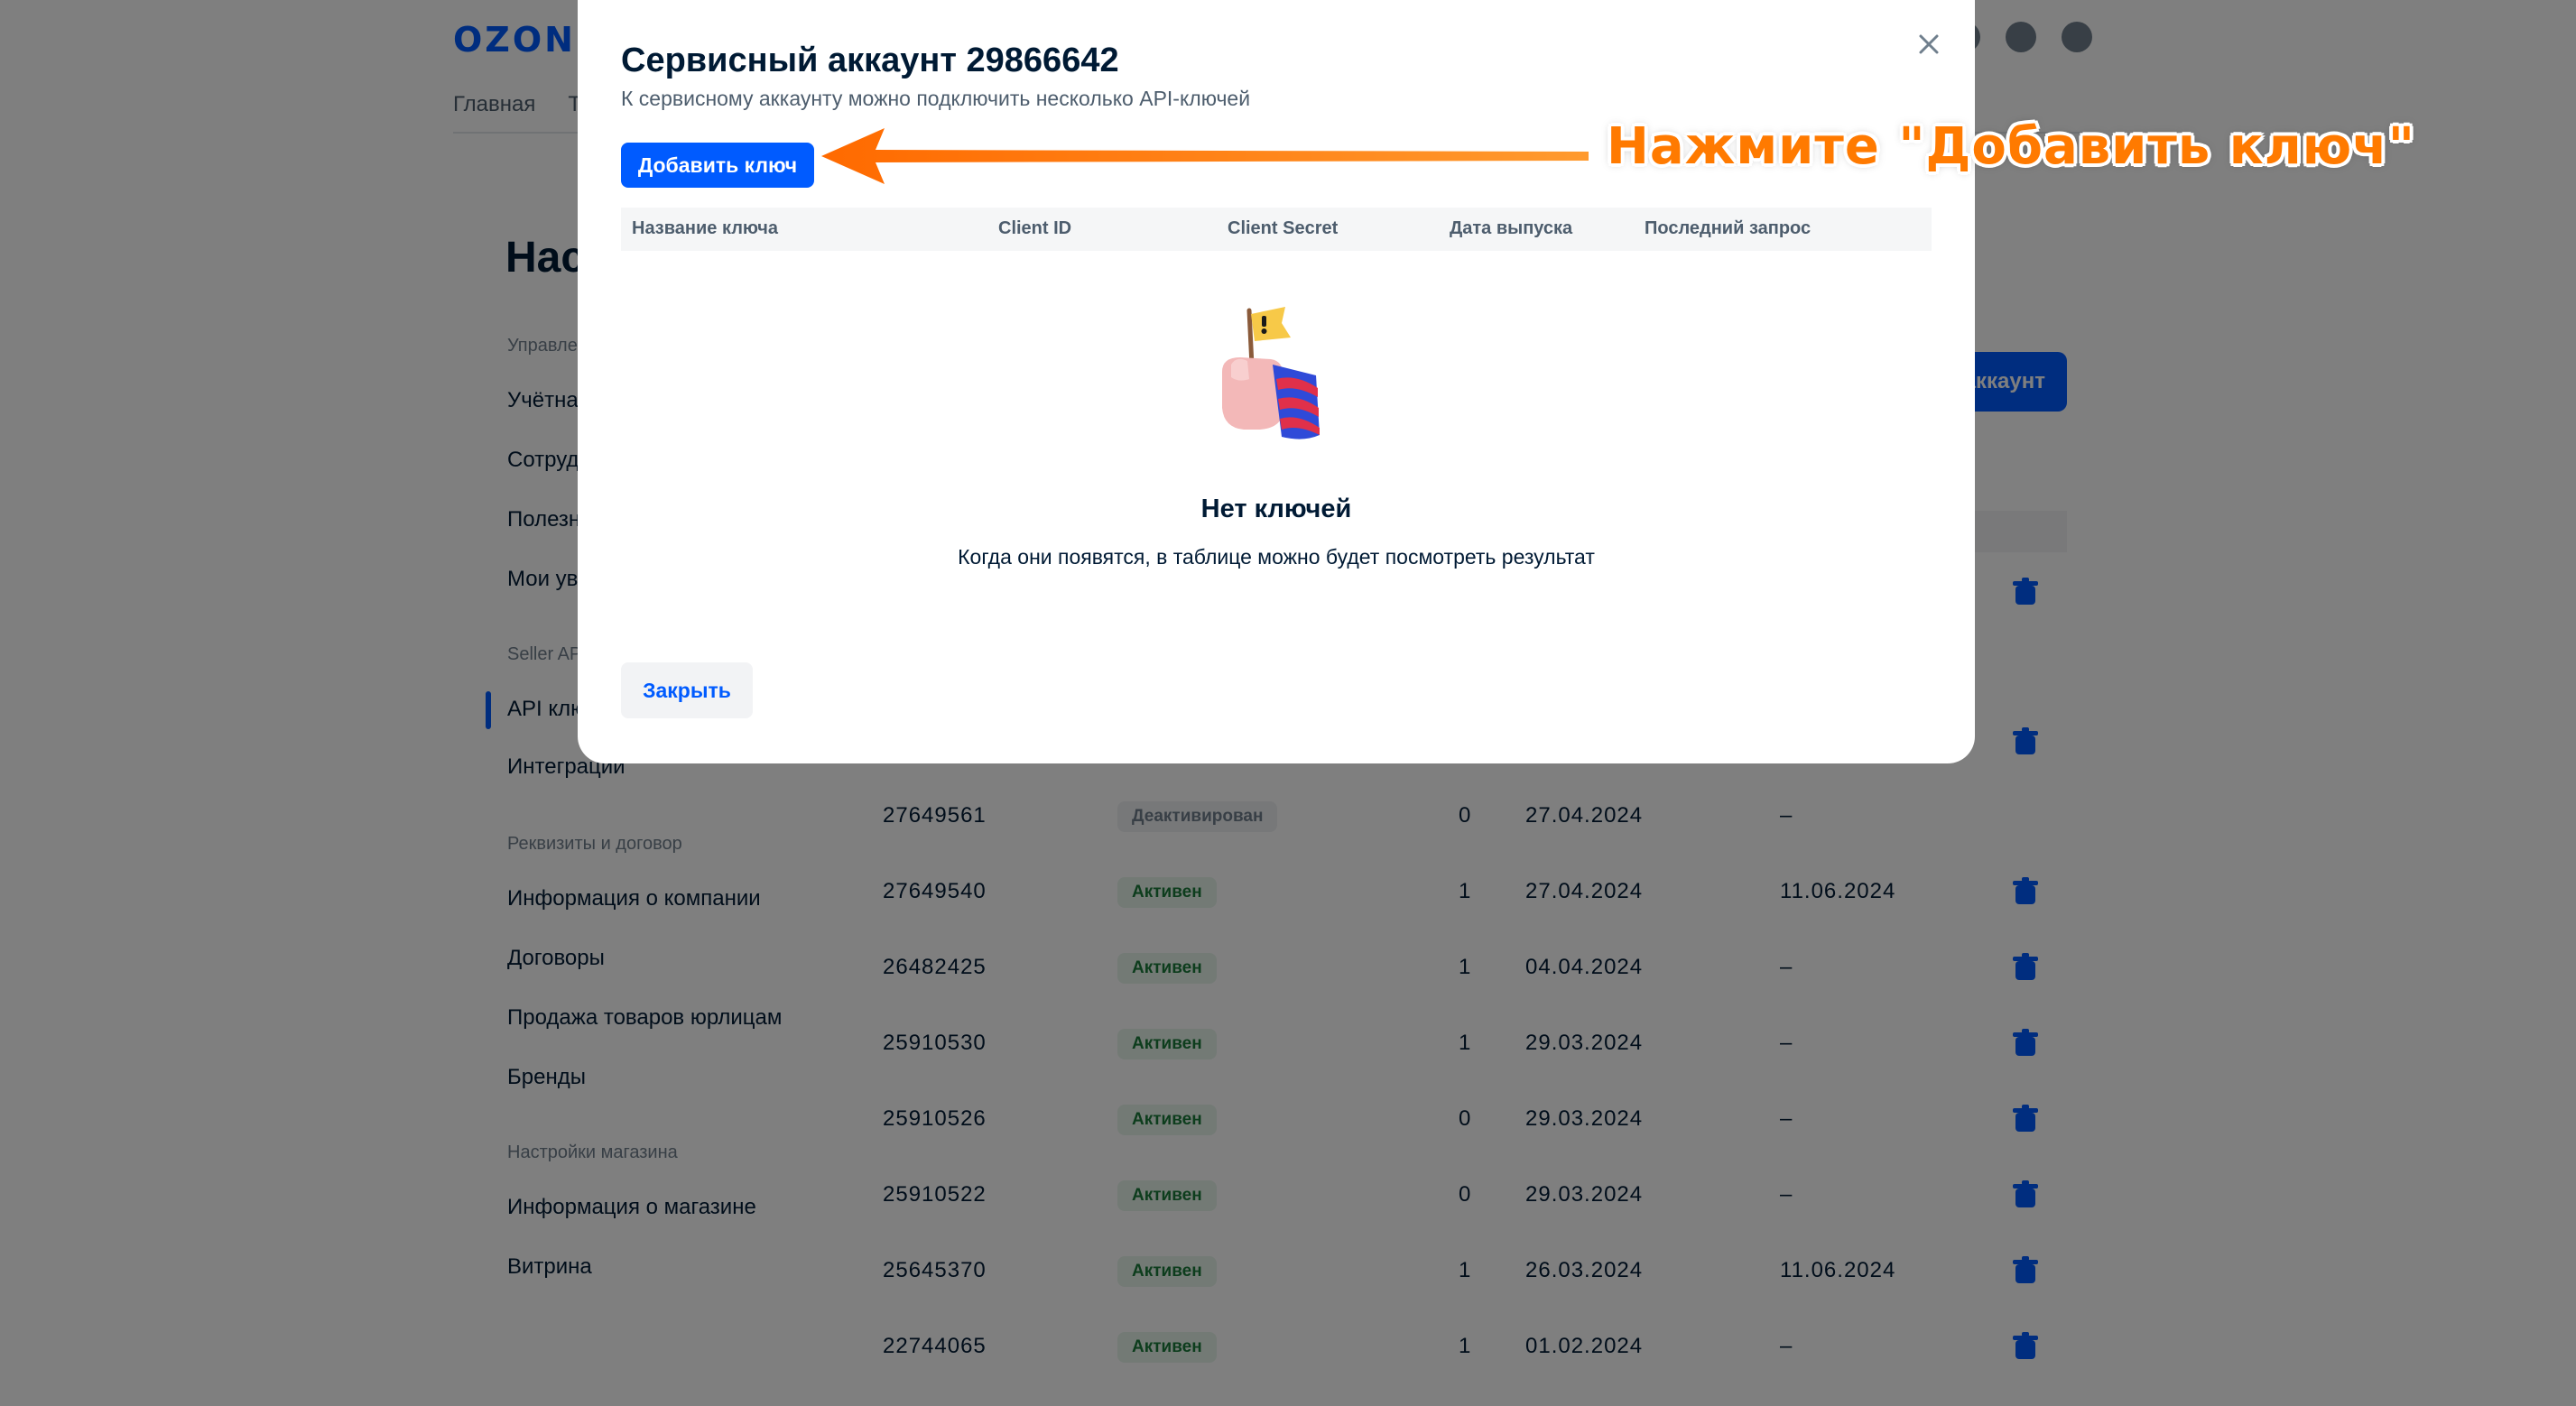 The width and height of the screenshot is (2576, 1406). I want to click on close-modal-button: Закрыть, so click(687, 690).